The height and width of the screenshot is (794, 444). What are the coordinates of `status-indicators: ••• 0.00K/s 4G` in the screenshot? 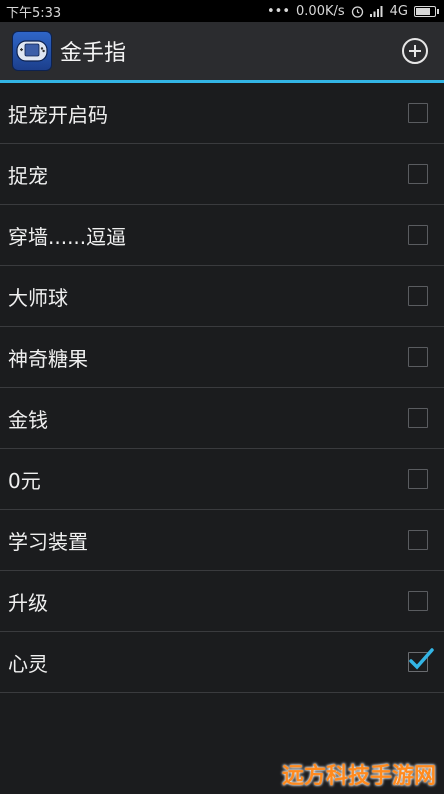 It's located at (353, 11).